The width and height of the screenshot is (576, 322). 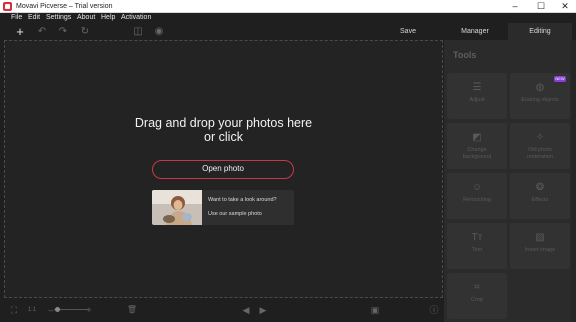 What do you see at coordinates (540, 100) in the screenshot?
I see `tool-label: Erasing objects` at bounding box center [540, 100].